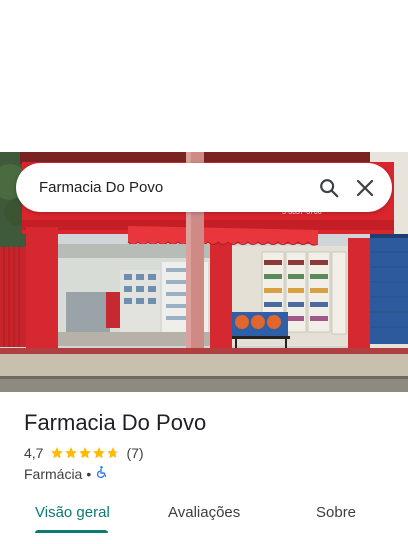 Image resolution: width=408 pixels, height=544 pixels. Describe the element at coordinates (204, 512) in the screenshot. I see `tab-reviews: Avaliações` at that location.